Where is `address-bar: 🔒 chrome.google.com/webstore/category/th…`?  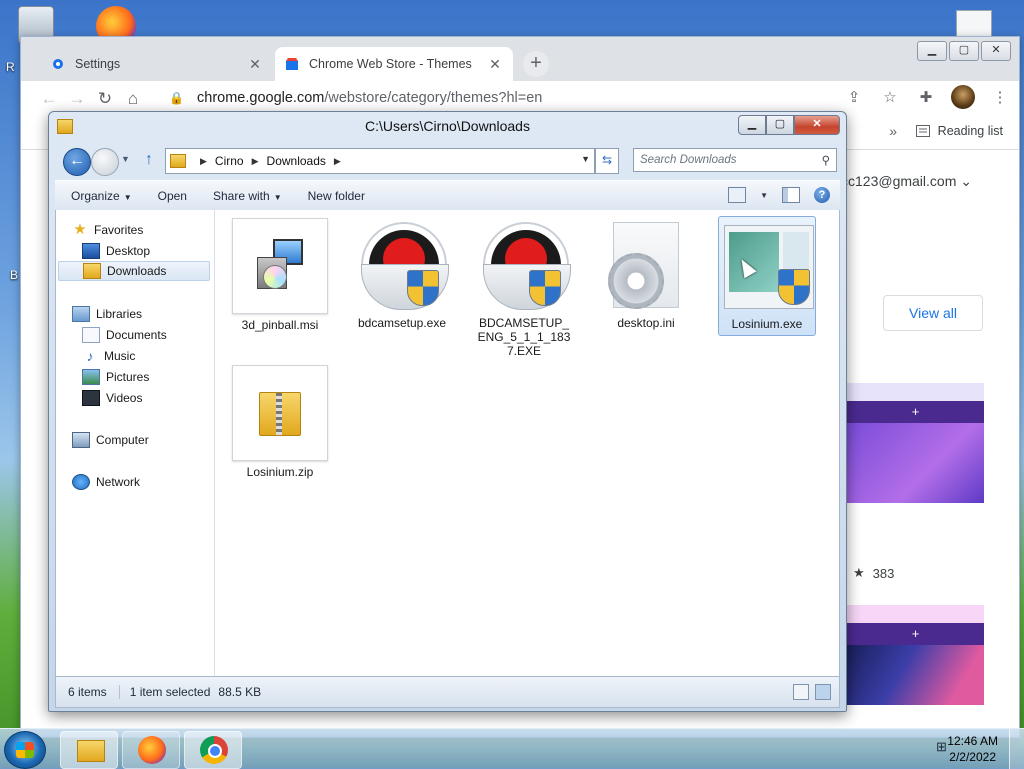
address-bar: 🔒 chrome.google.com/webstore/category/th… is located at coordinates (520, 98).